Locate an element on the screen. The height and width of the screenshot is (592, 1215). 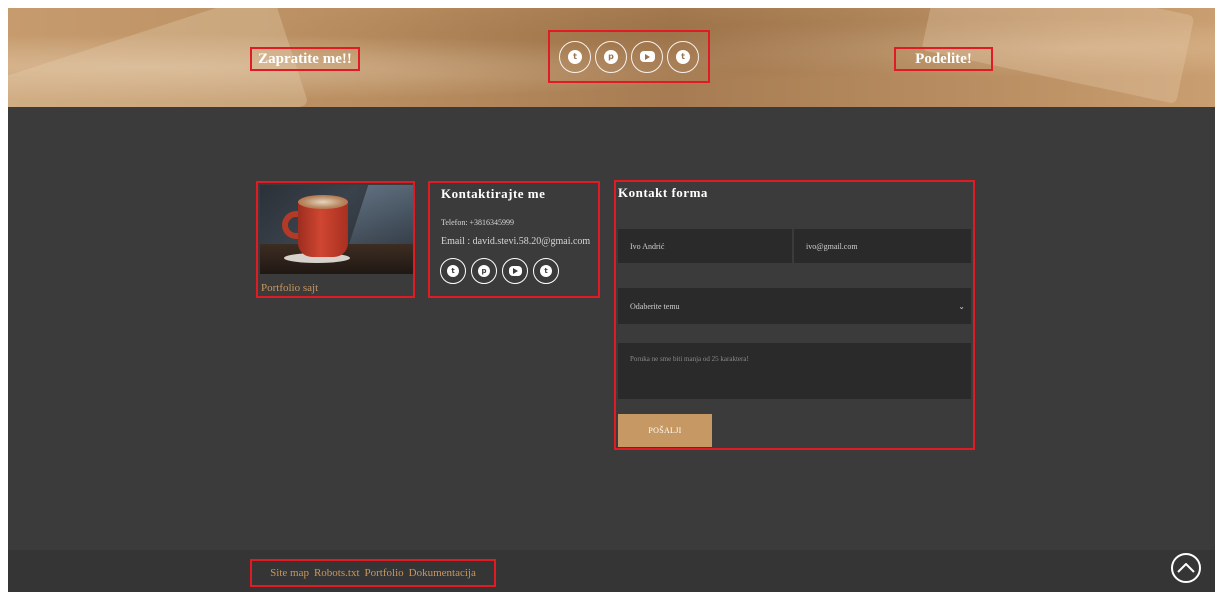
contact-email: Email : david.stevi.58.20@gmai.com is located at coordinates (516, 241).